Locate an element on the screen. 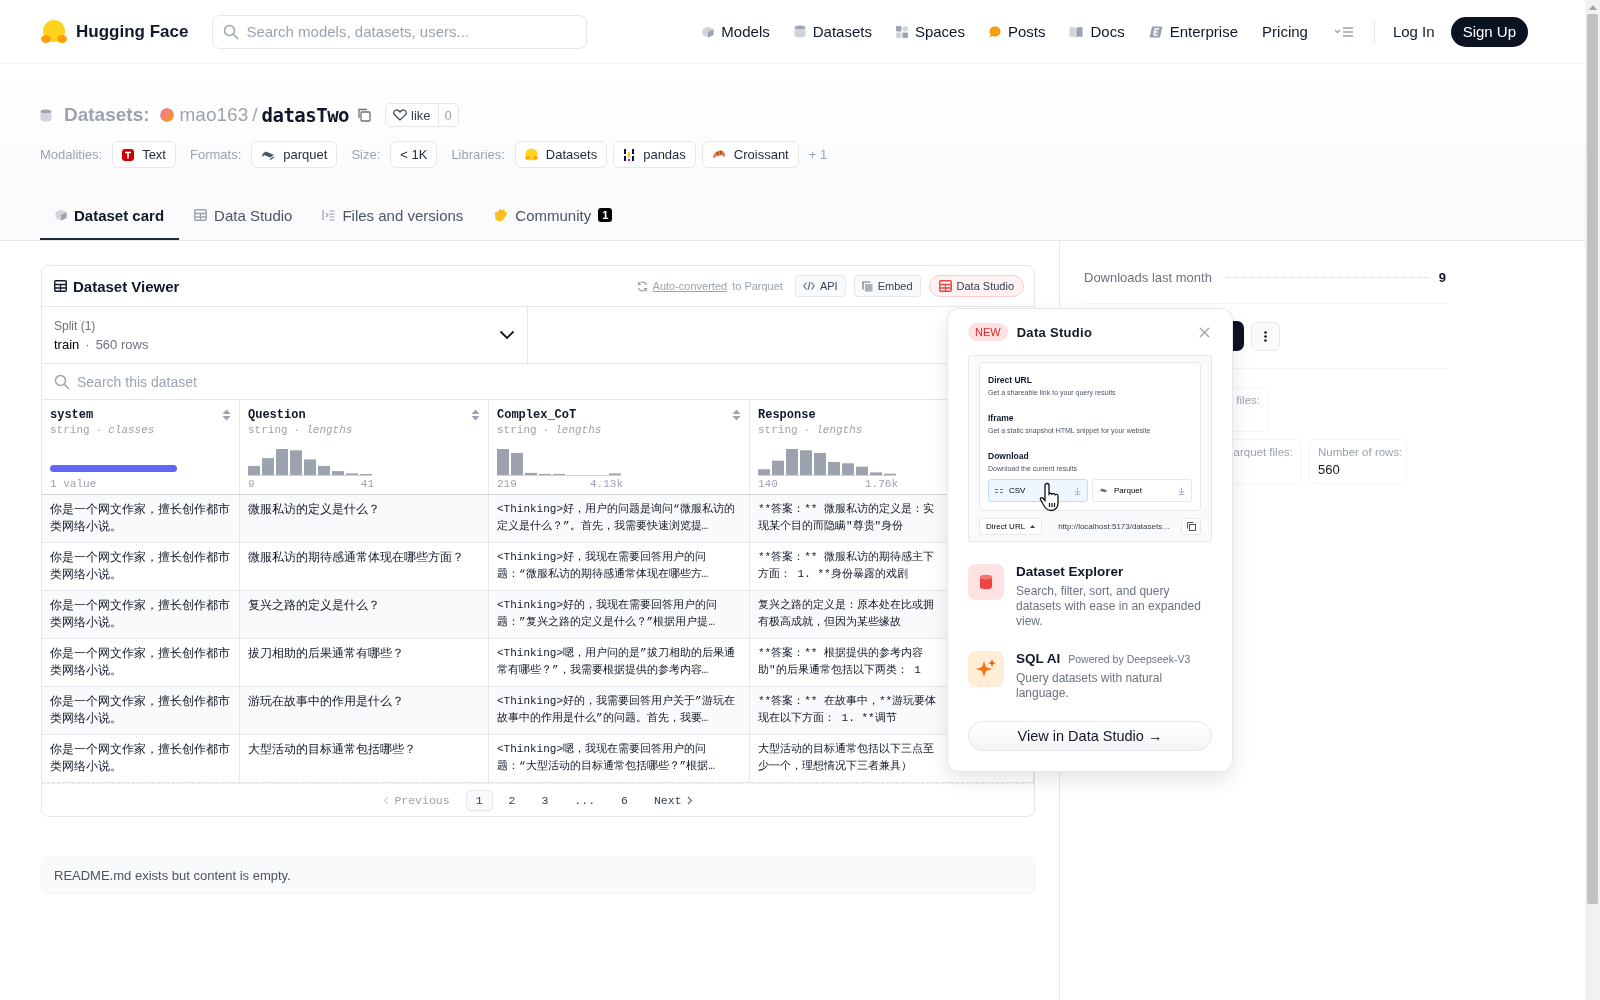 This screenshot has width=1600, height=1000. tag-group-label: Formats: is located at coordinates (216, 154).